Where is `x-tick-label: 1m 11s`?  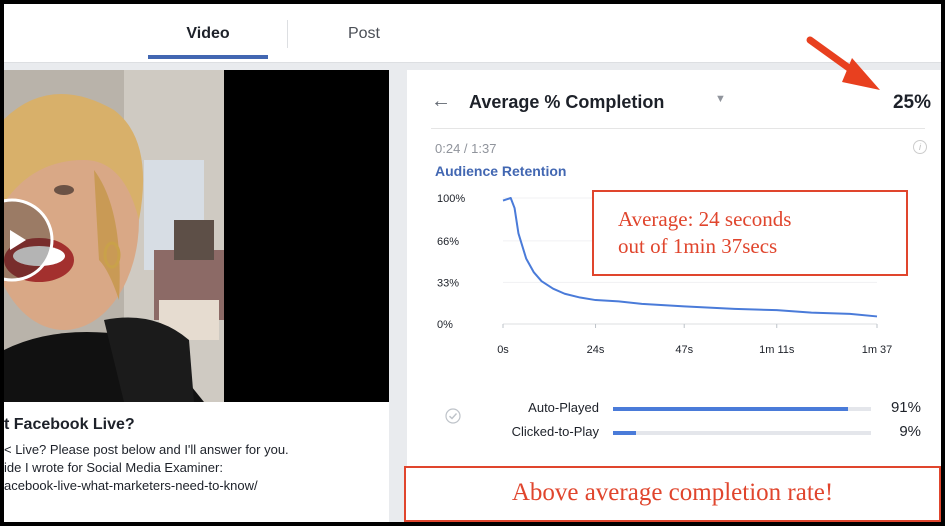
x-tick-label: 1m 11s is located at coordinates (777, 350).